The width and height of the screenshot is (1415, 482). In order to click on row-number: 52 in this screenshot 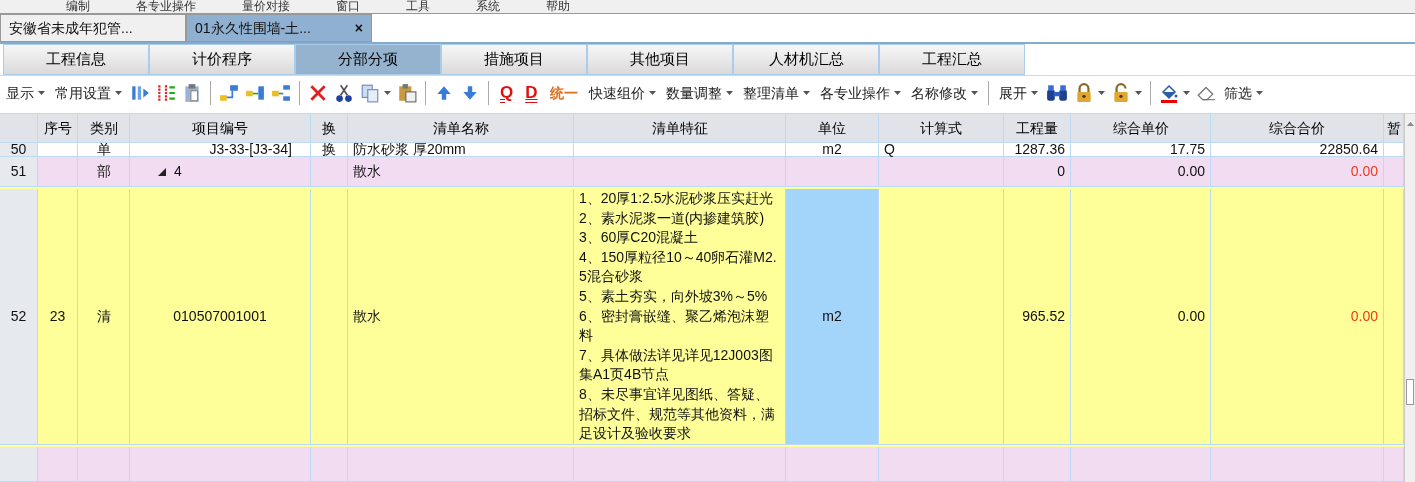, I will do `click(19, 317)`.